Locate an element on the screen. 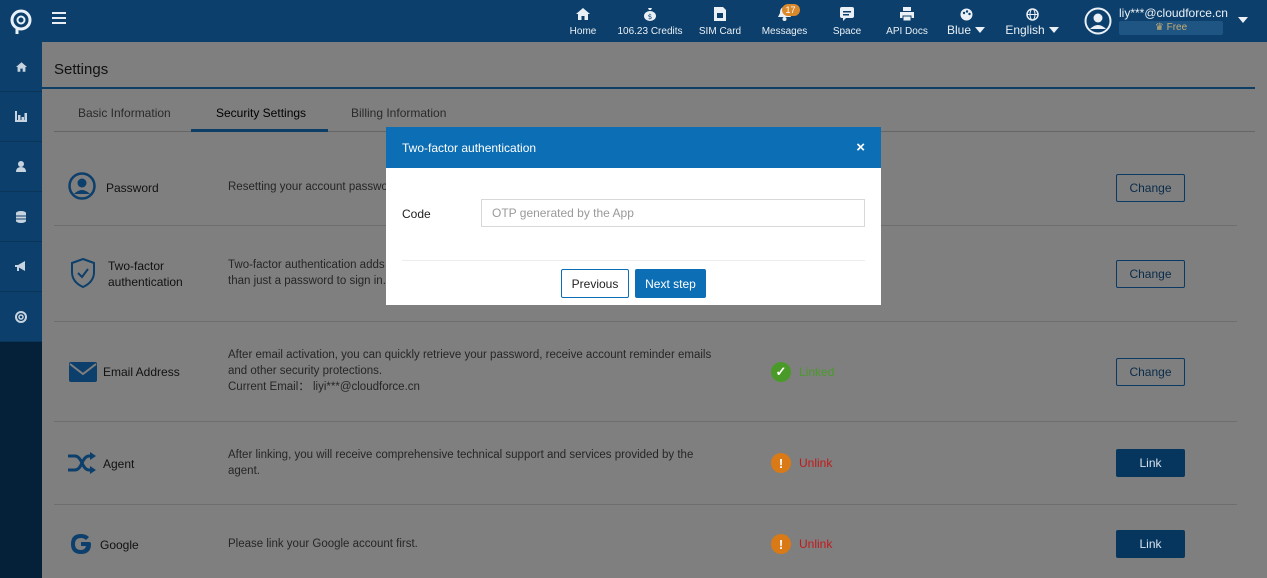 This screenshot has height=578, width=1267. nav-messages-label: Messages is located at coordinates (784, 31).